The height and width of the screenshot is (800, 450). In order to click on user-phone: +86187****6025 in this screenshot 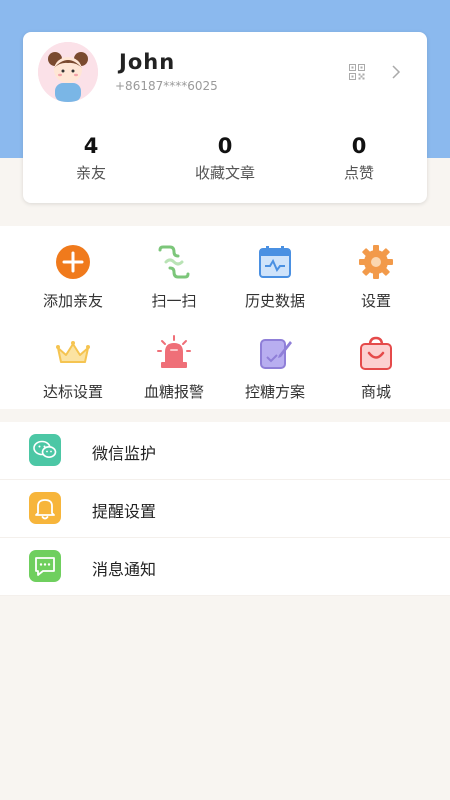, I will do `click(166, 86)`.